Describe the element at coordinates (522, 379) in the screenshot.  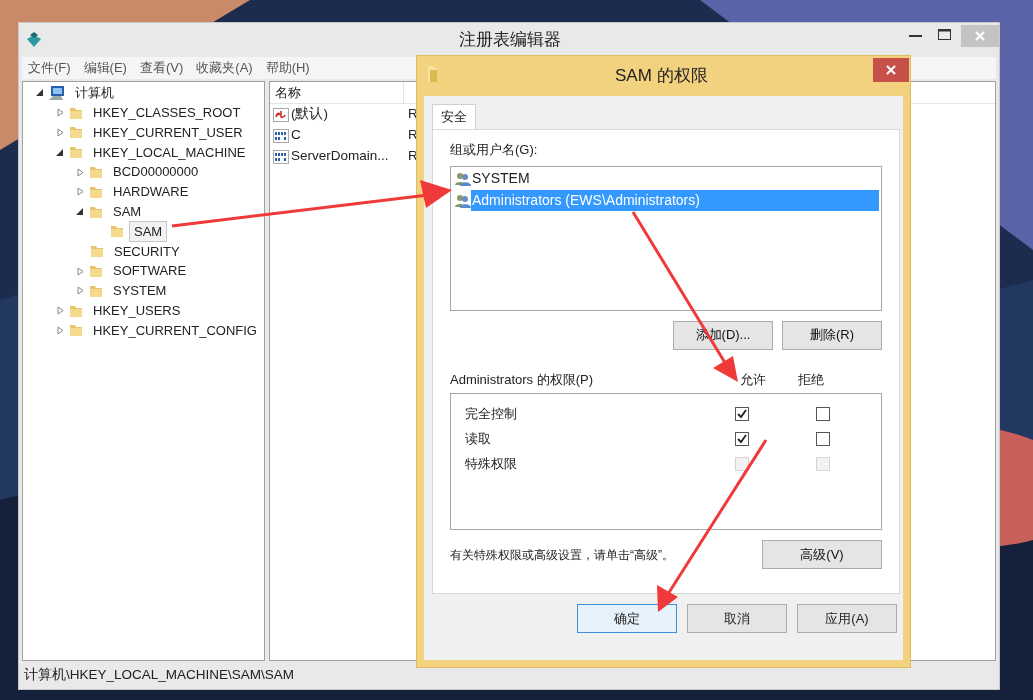
I see `permissions-label: Administrators 的权限(P)` at that location.